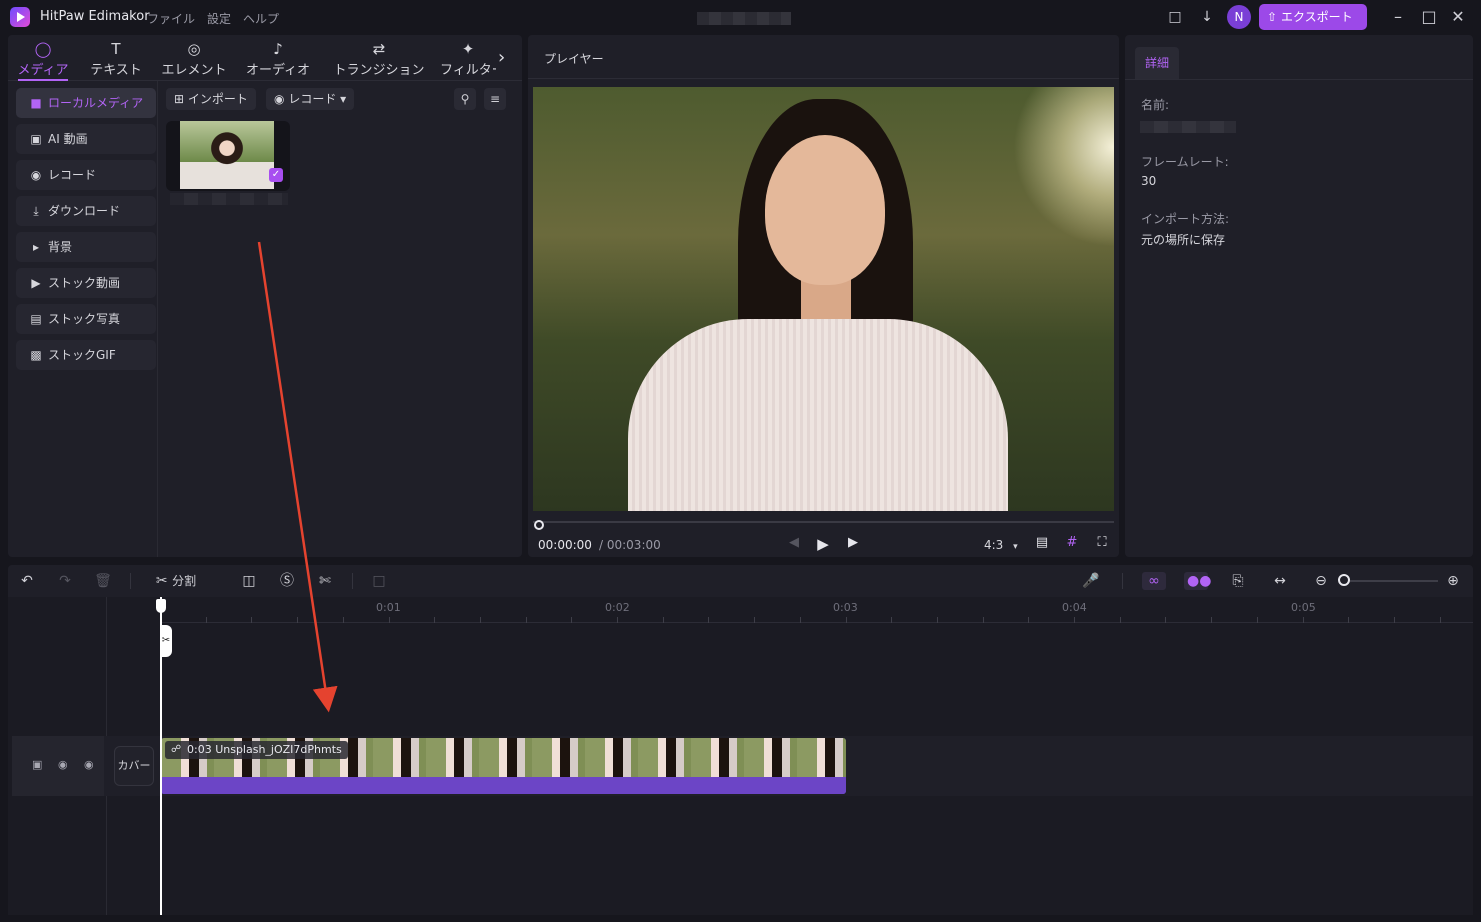 This screenshot has width=1481, height=922. Describe the element at coordinates (1280, 581) in the screenshot. I see `fit-timeline-icon: ↔` at that location.